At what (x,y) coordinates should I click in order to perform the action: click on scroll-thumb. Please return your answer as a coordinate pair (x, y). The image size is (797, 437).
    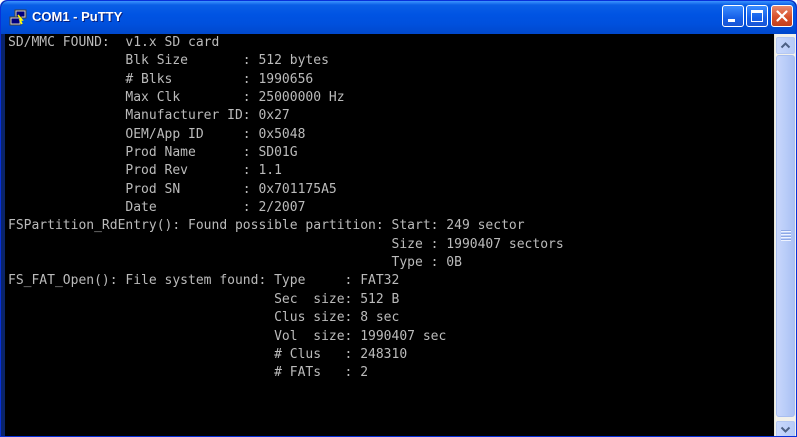
    Looking at the image, I should click on (785, 236).